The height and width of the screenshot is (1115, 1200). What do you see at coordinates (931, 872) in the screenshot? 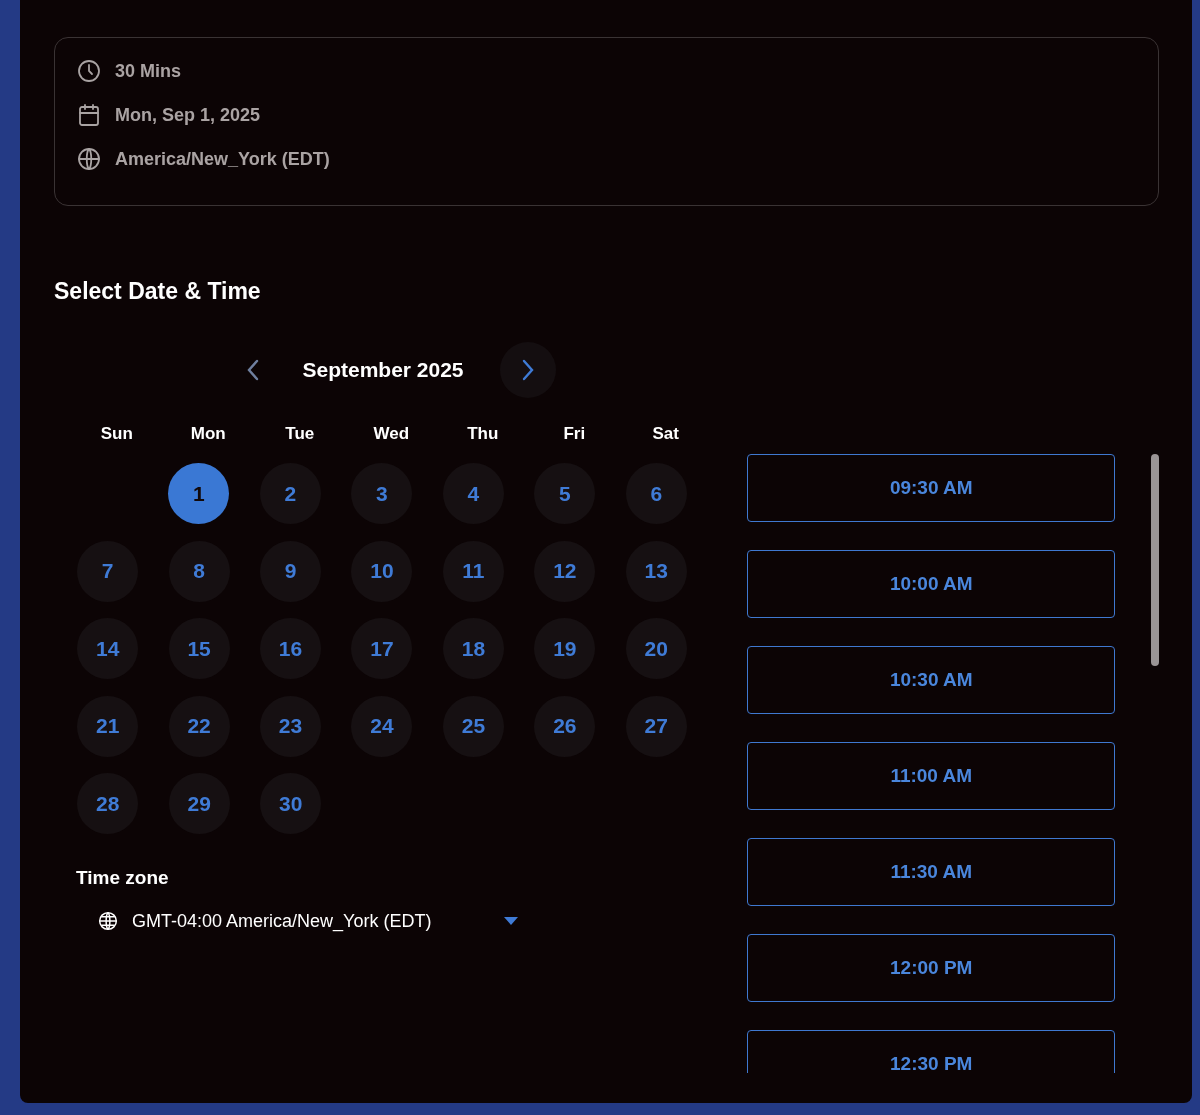
I see `time-slot-button: 11:30 AM` at bounding box center [931, 872].